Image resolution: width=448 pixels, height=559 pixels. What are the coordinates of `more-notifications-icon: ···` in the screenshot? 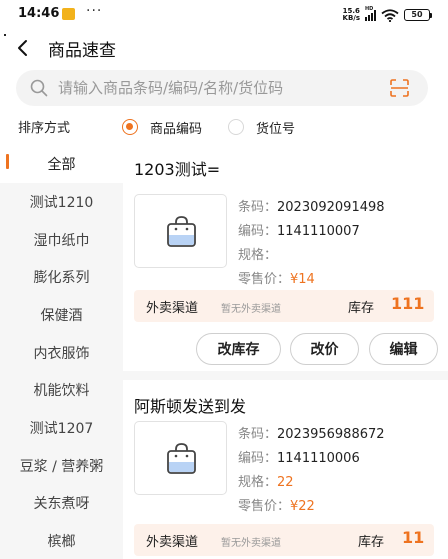 It's located at (94, 11).